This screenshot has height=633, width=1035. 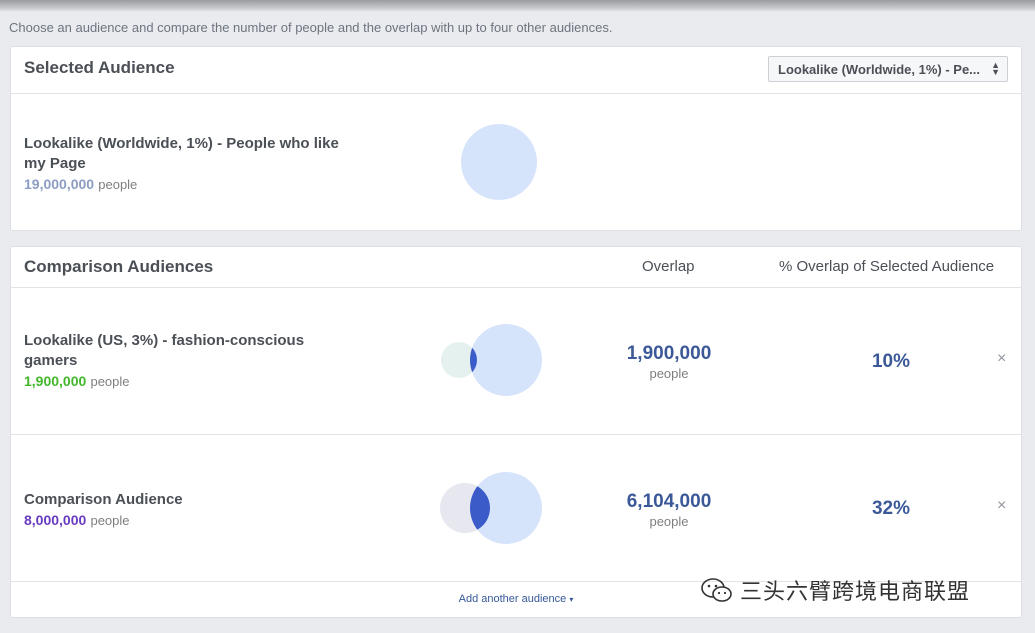 I want to click on watermark-text: 三头六臂跨境电商联盟, so click(x=855, y=591).